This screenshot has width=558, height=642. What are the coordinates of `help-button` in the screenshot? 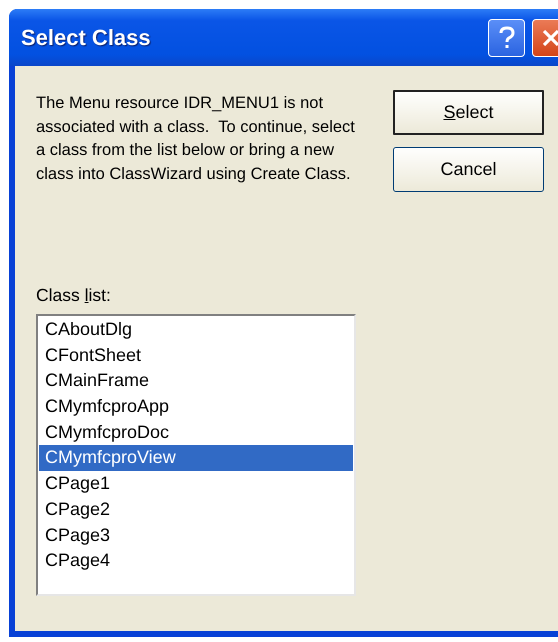 It's located at (506, 37).